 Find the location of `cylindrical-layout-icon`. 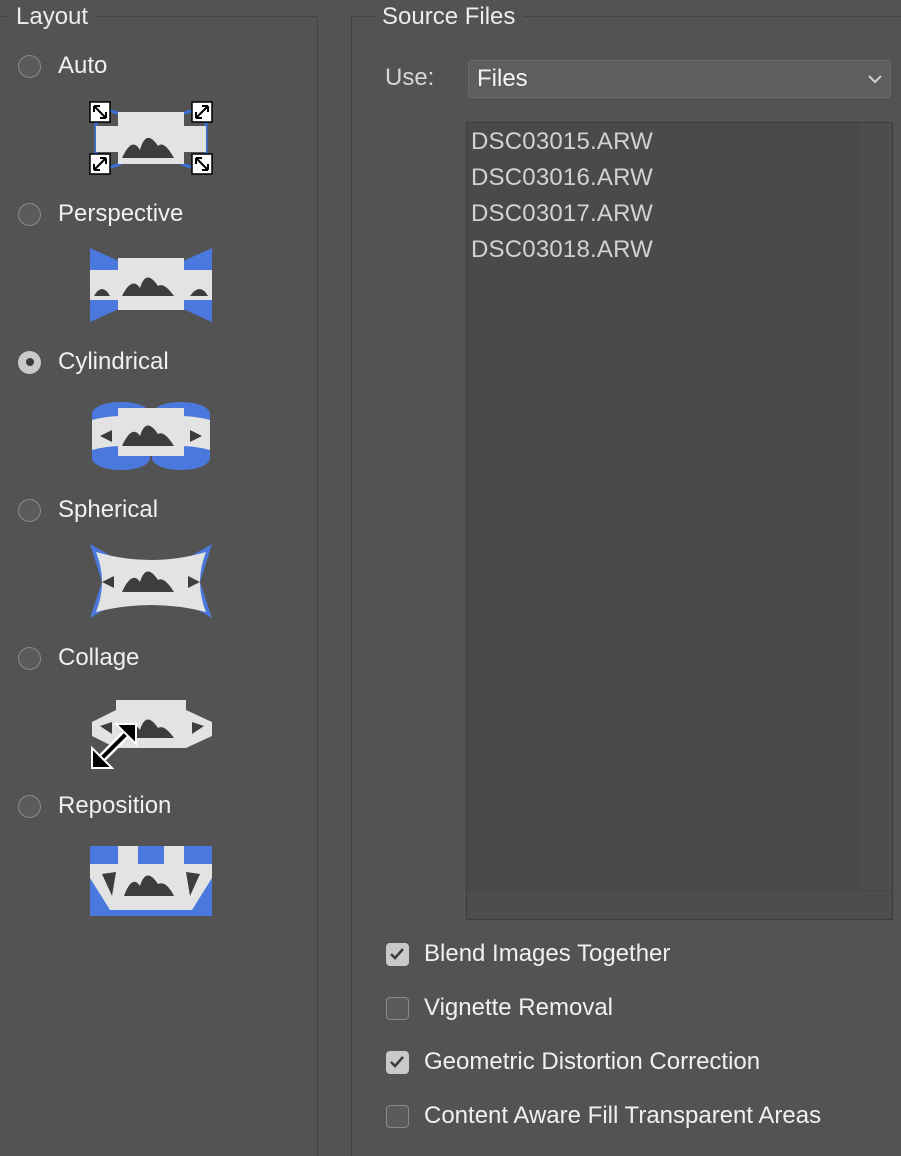

cylindrical-layout-icon is located at coordinates (151, 433).